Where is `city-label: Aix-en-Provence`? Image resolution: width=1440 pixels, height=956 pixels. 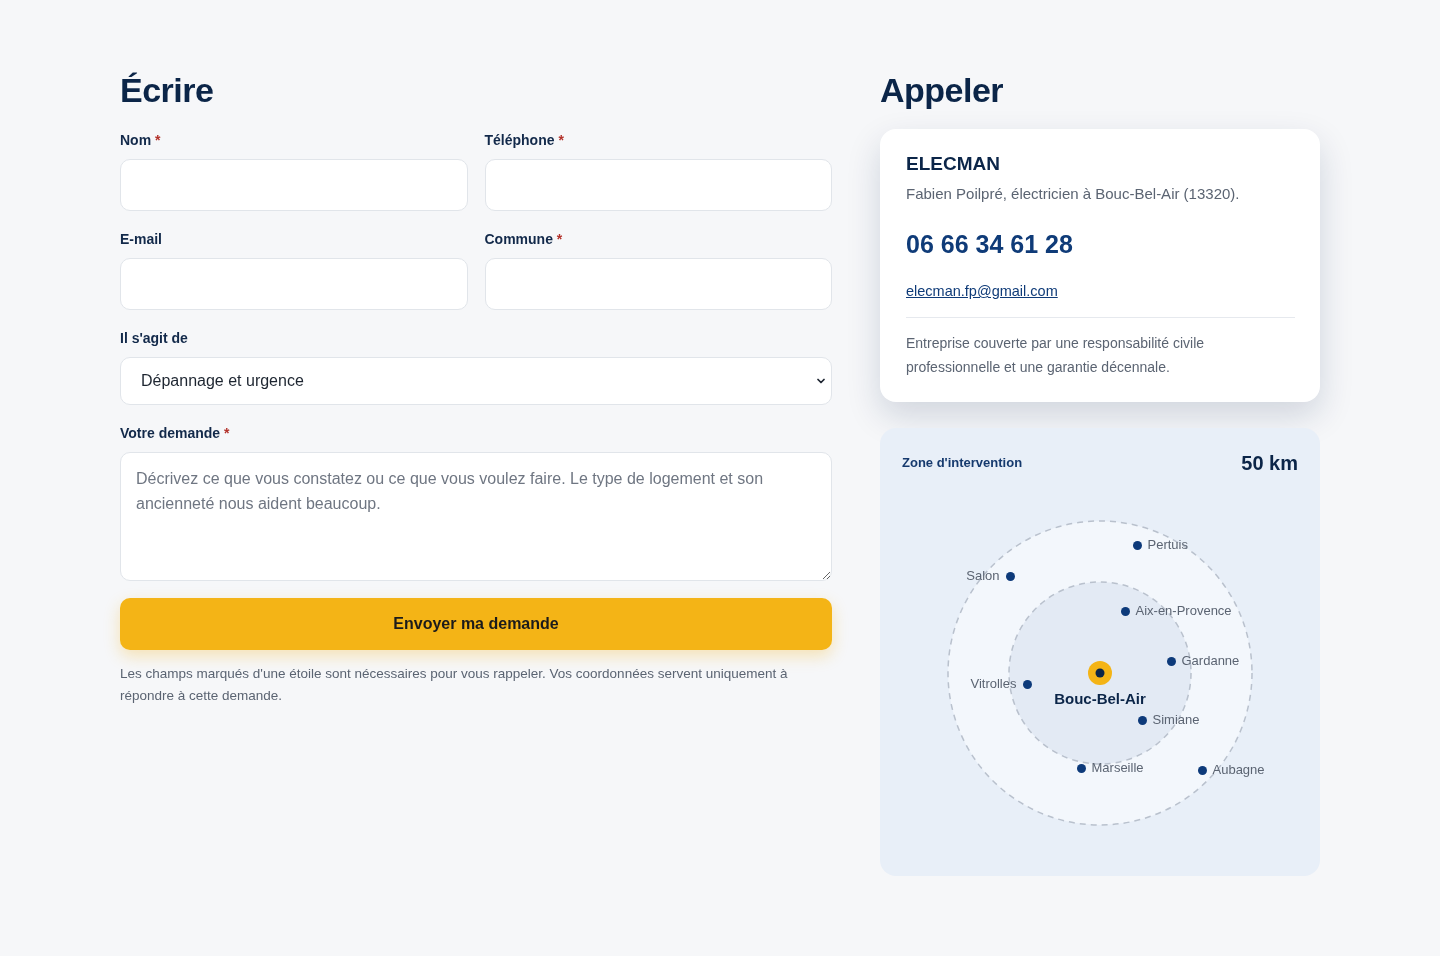 city-label: Aix-en-Provence is located at coordinates (1183, 611).